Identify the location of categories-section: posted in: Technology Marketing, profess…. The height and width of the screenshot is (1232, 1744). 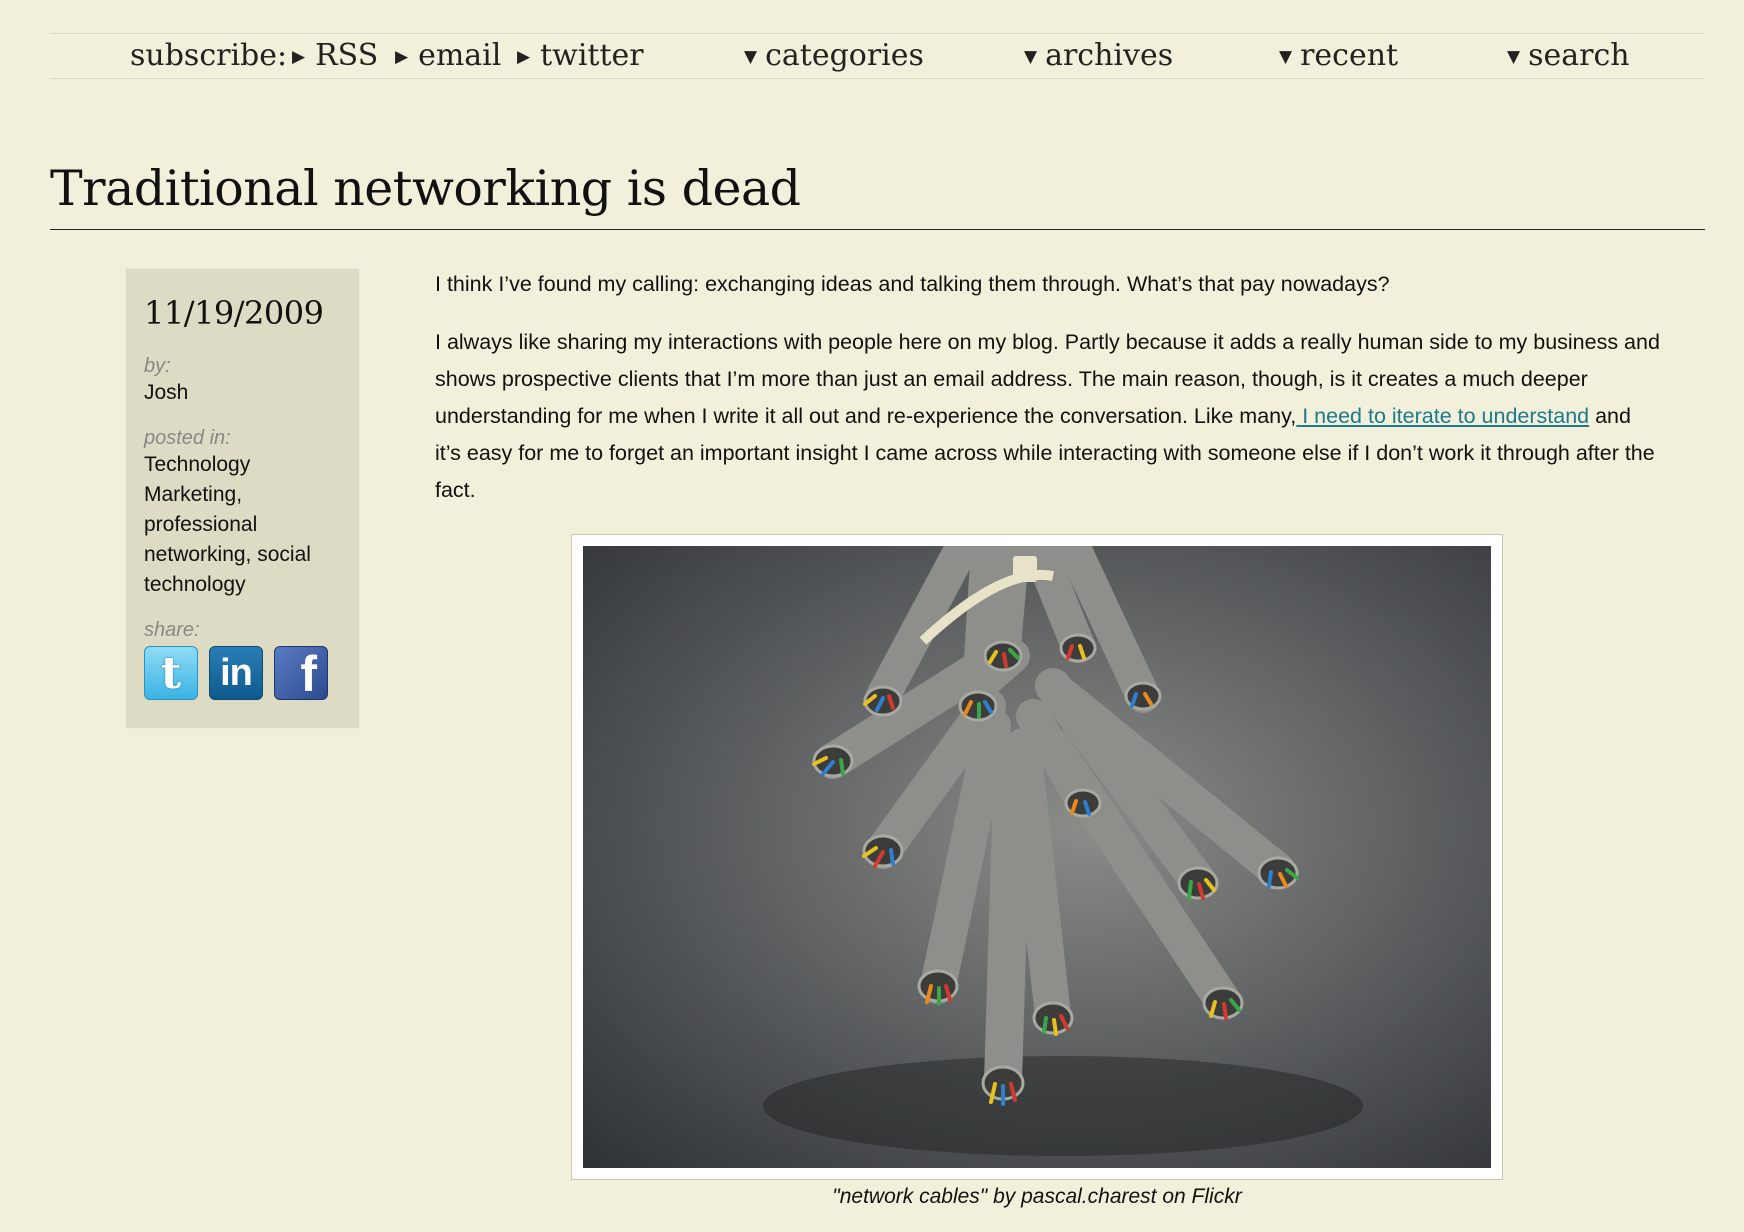
(243, 513).